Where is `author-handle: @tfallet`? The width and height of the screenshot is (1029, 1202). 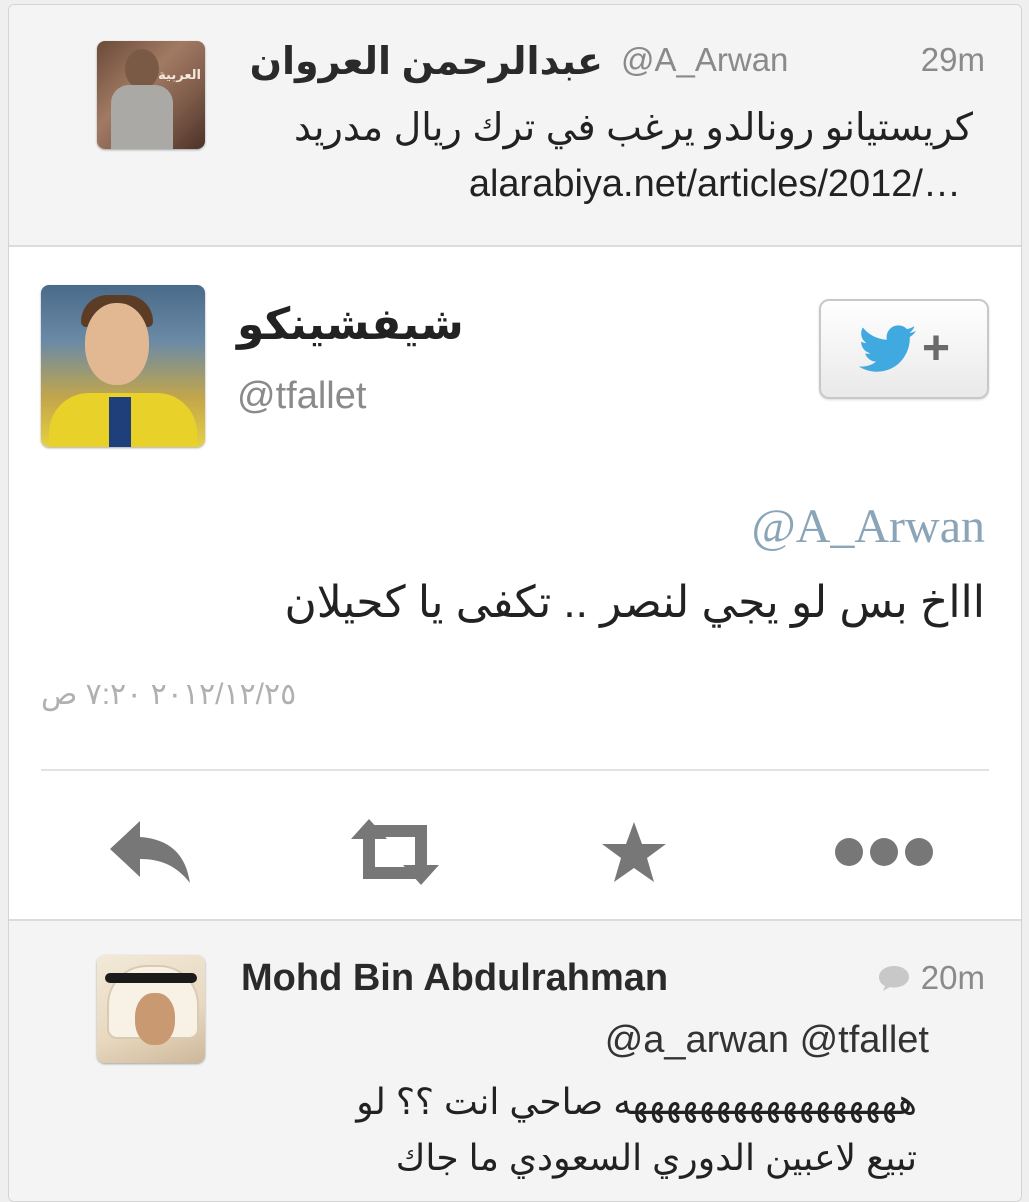
author-handle: @tfallet is located at coordinates (301, 396).